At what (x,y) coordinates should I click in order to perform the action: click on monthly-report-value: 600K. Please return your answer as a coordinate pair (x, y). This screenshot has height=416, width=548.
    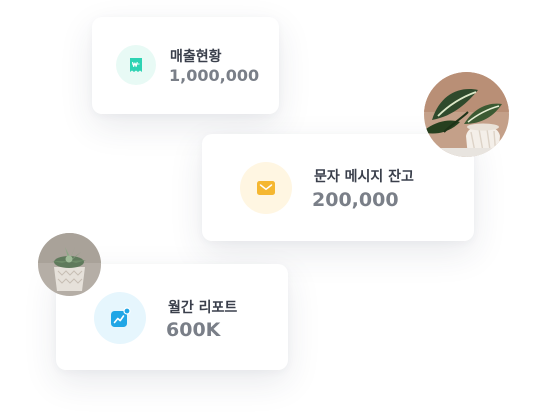
    Looking at the image, I should click on (193, 330).